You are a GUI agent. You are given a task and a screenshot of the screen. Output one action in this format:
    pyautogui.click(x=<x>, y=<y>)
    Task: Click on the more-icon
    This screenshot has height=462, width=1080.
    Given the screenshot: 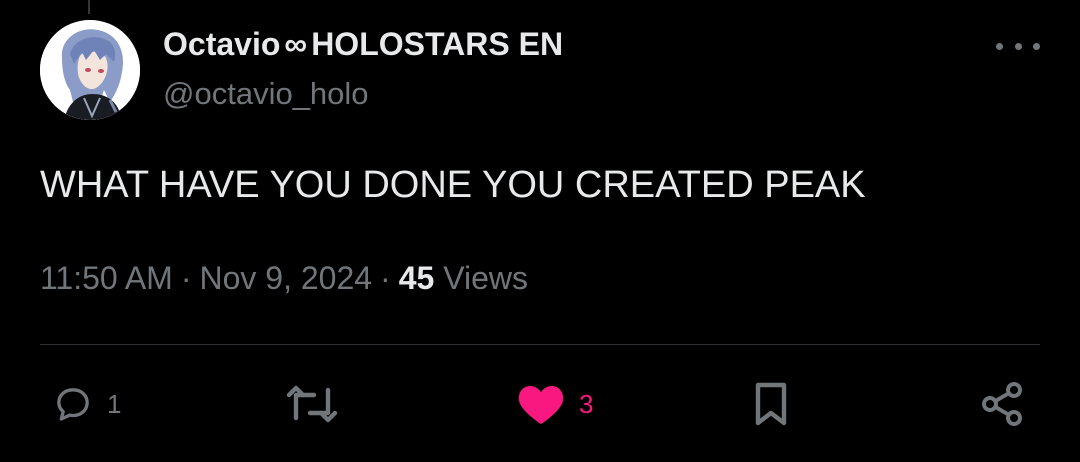 What is the action you would take?
    pyautogui.click(x=999, y=46)
    